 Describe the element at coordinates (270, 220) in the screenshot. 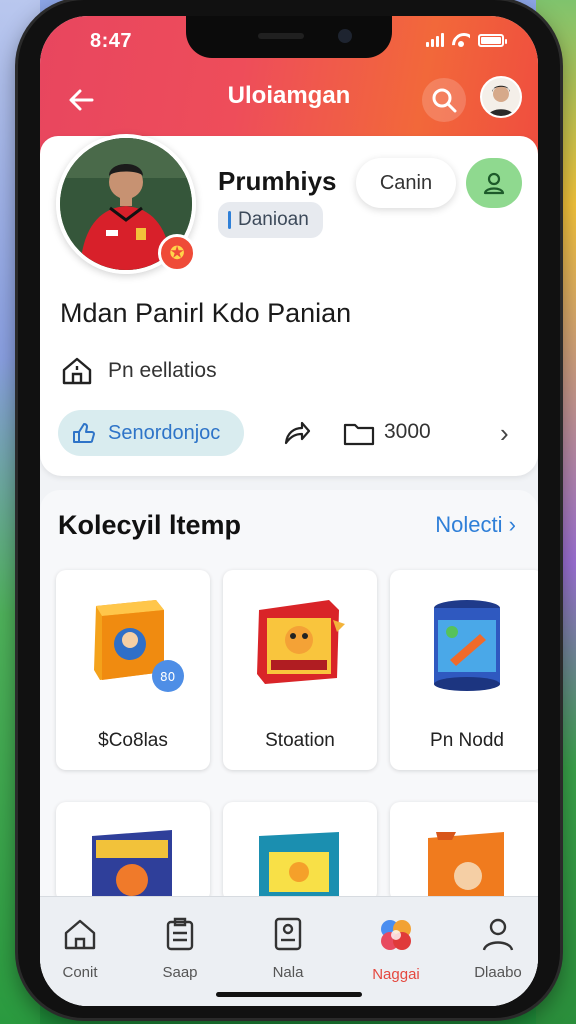

I see `role-chip: Danioan` at that location.